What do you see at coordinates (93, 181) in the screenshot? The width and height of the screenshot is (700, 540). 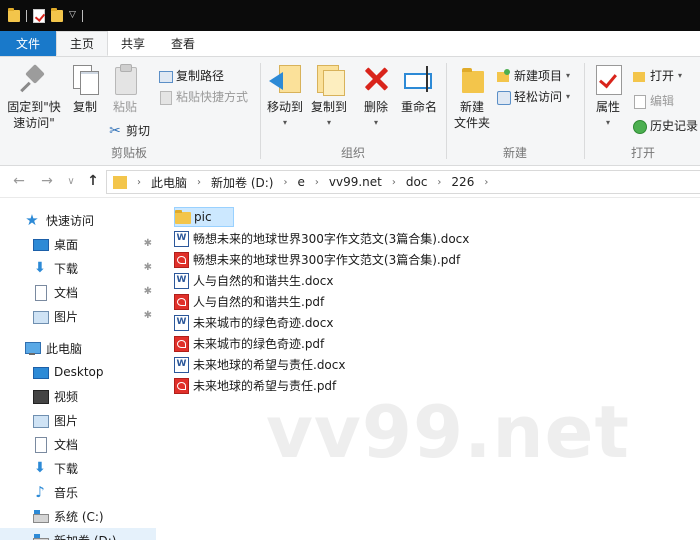 I see `up-button: ↑` at bounding box center [93, 181].